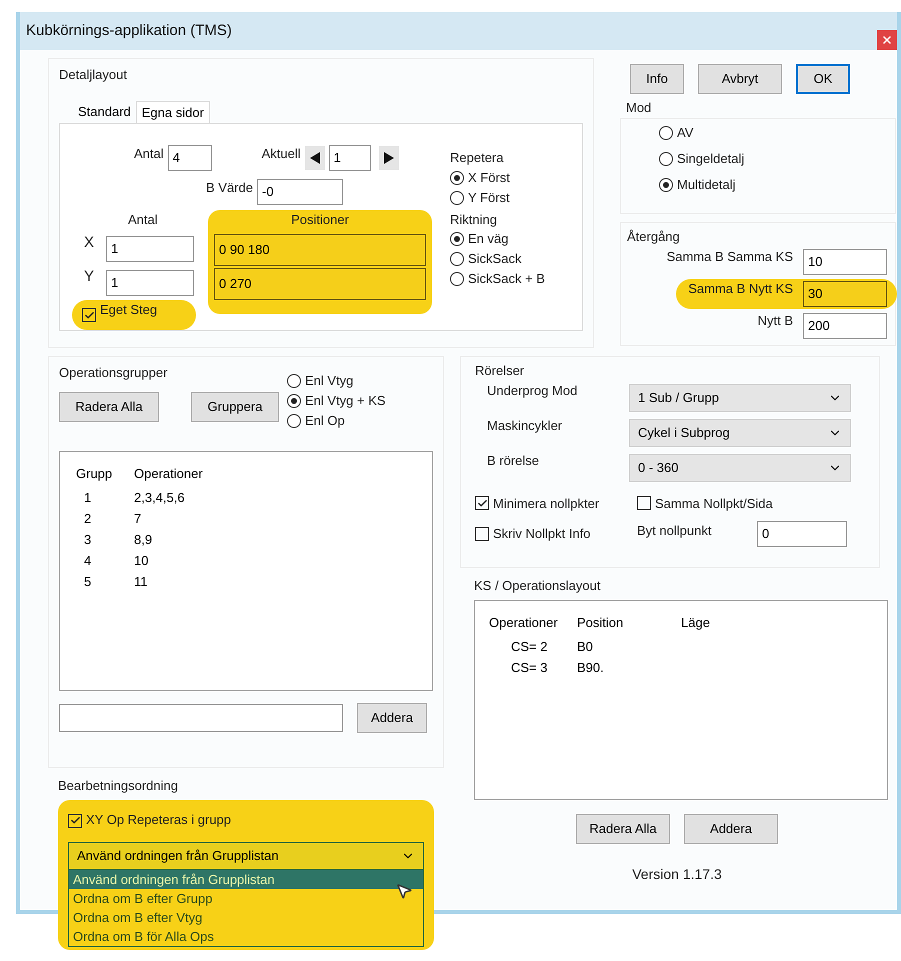  What do you see at coordinates (740, 468) in the screenshot?
I see `dropdown-select: 0 - 360` at bounding box center [740, 468].